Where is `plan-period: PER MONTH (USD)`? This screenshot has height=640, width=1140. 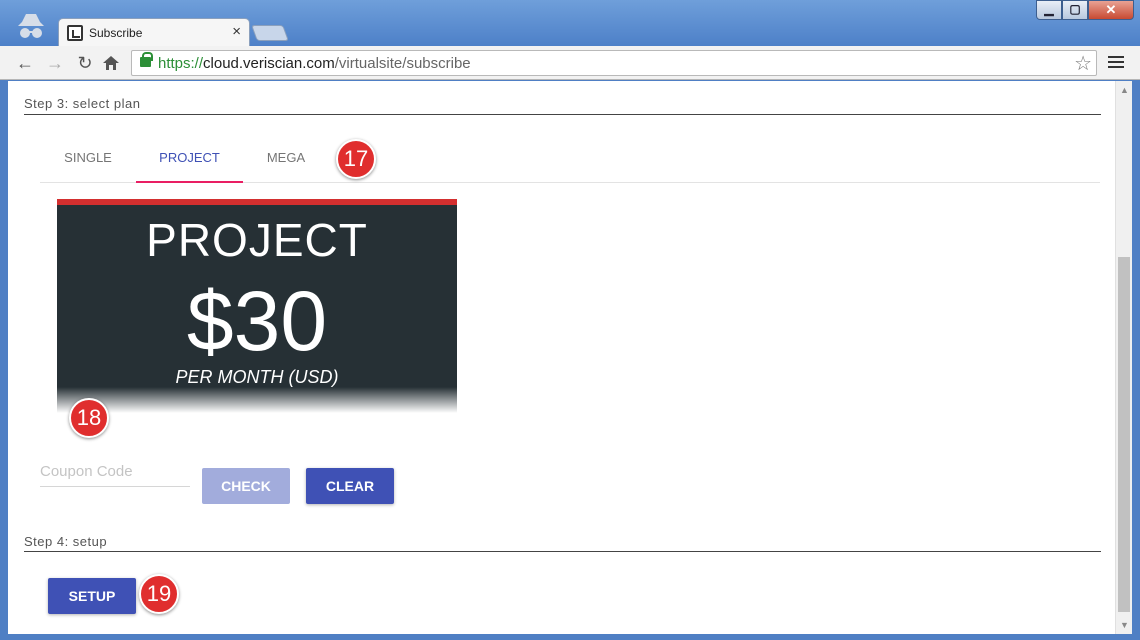 plan-period: PER MONTH (USD) is located at coordinates (257, 377).